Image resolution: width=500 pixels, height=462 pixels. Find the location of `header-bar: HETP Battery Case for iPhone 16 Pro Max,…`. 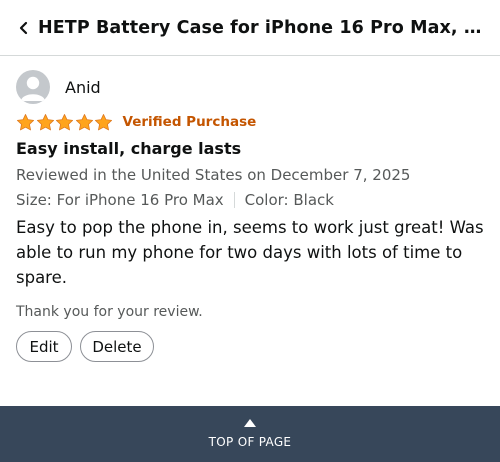

header-bar: HETP Battery Case for iPhone 16 Pro Max,… is located at coordinates (250, 28).